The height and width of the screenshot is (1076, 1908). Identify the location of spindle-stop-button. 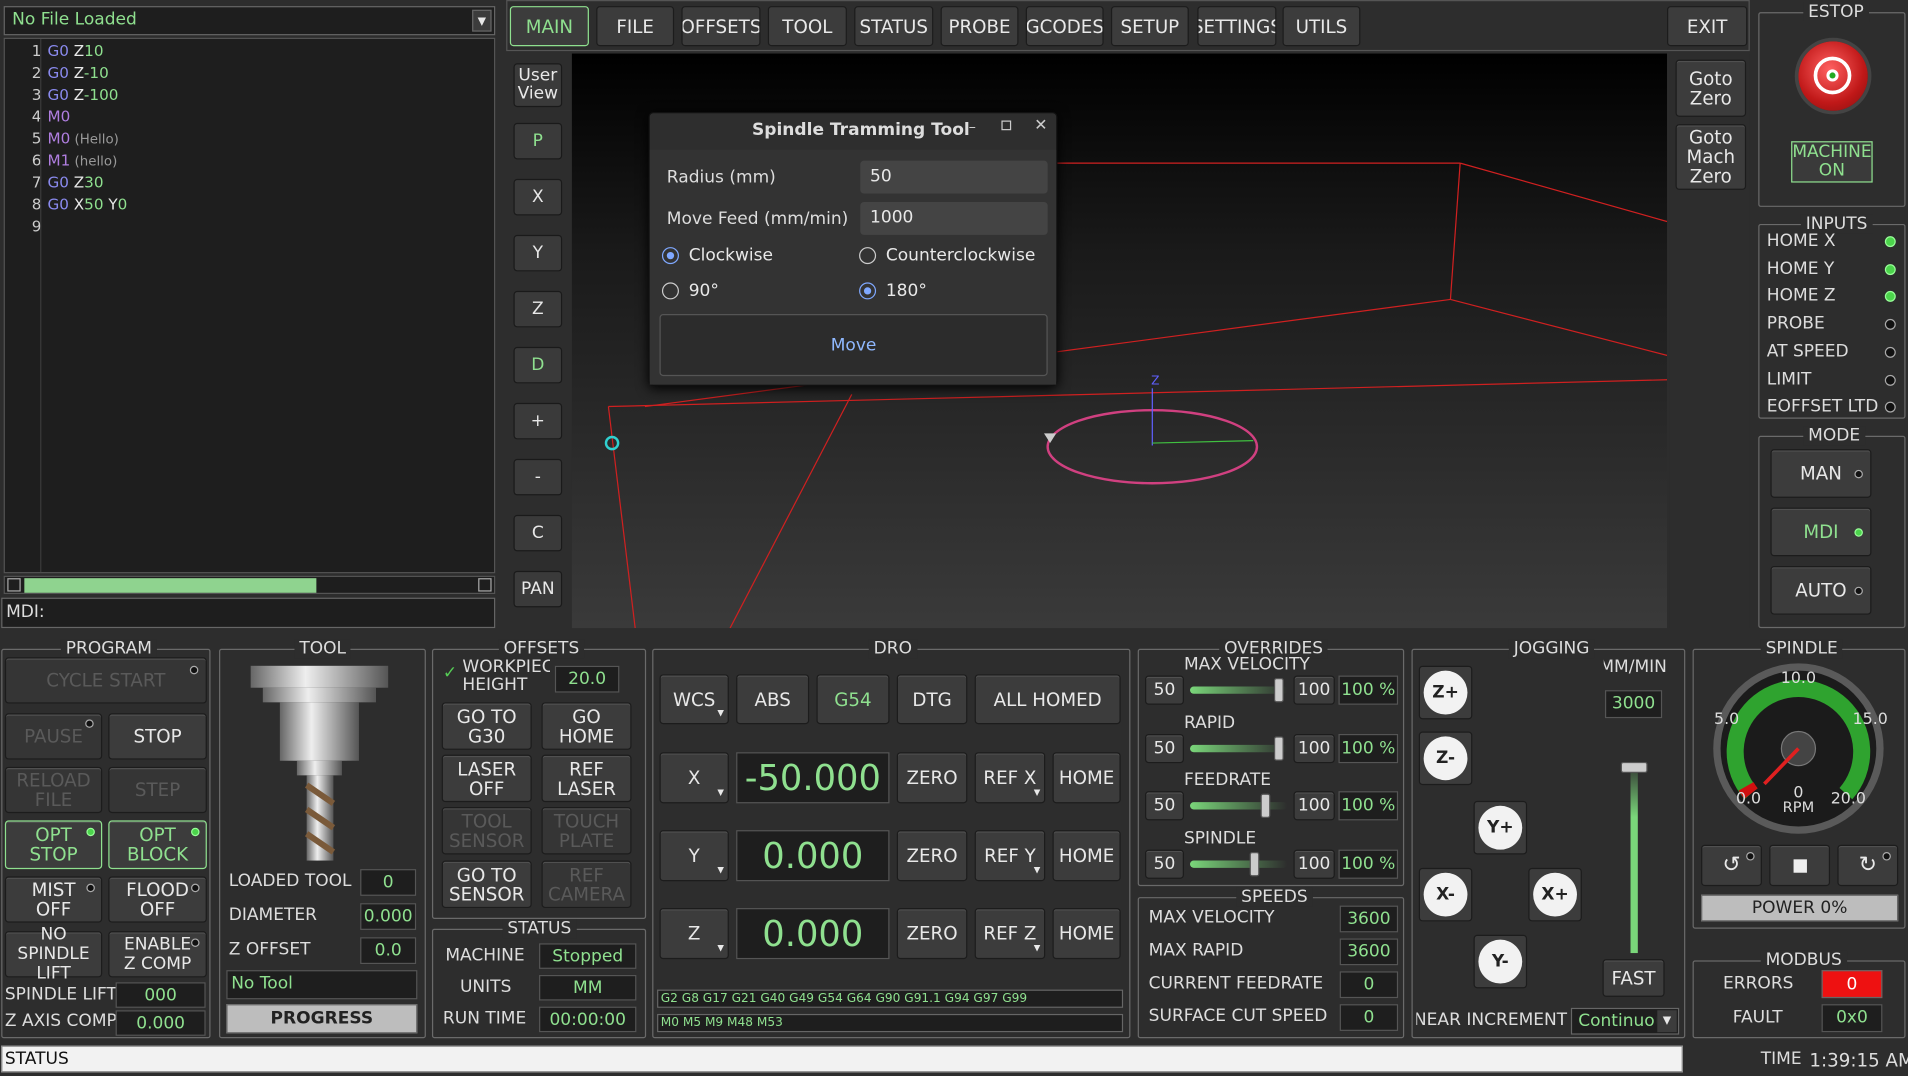
(1800, 865).